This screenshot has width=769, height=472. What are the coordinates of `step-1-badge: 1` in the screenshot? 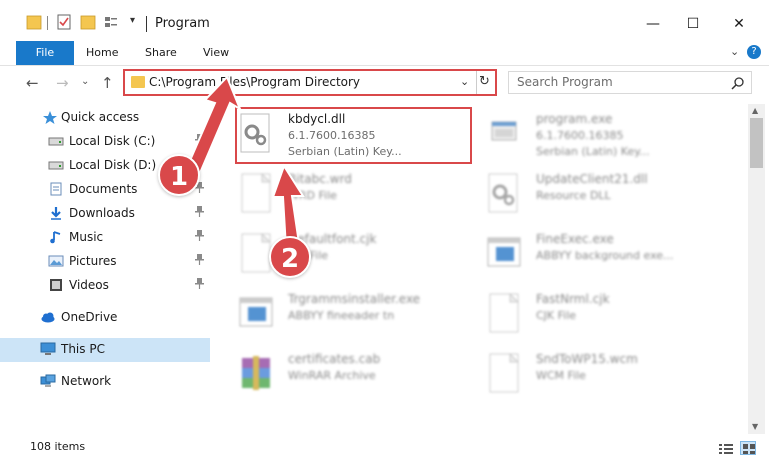 It's located at (179, 175).